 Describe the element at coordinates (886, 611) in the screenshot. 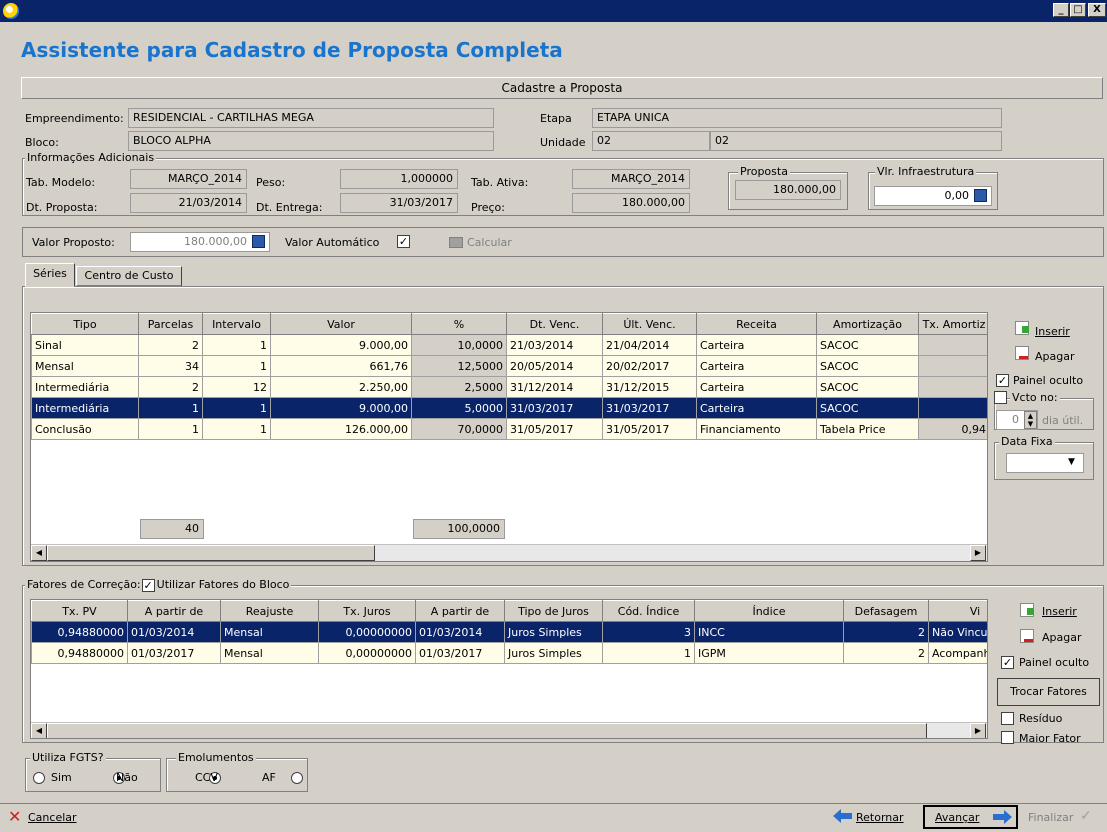

I see `fatores-col-header: Defasagem` at that location.